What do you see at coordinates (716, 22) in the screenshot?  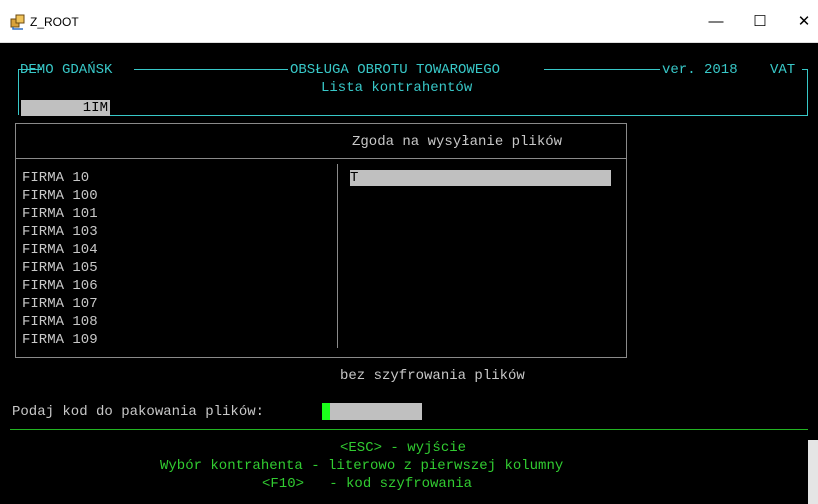 I see `minimize-button: —` at bounding box center [716, 22].